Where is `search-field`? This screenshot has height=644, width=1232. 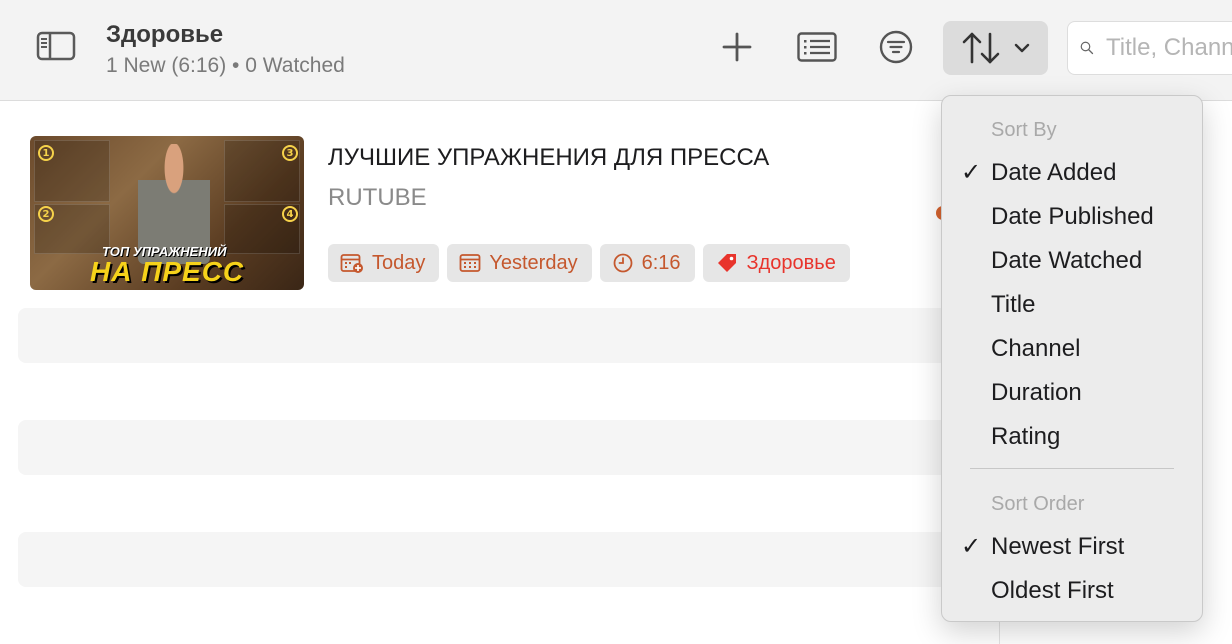 search-field is located at coordinates (1149, 48).